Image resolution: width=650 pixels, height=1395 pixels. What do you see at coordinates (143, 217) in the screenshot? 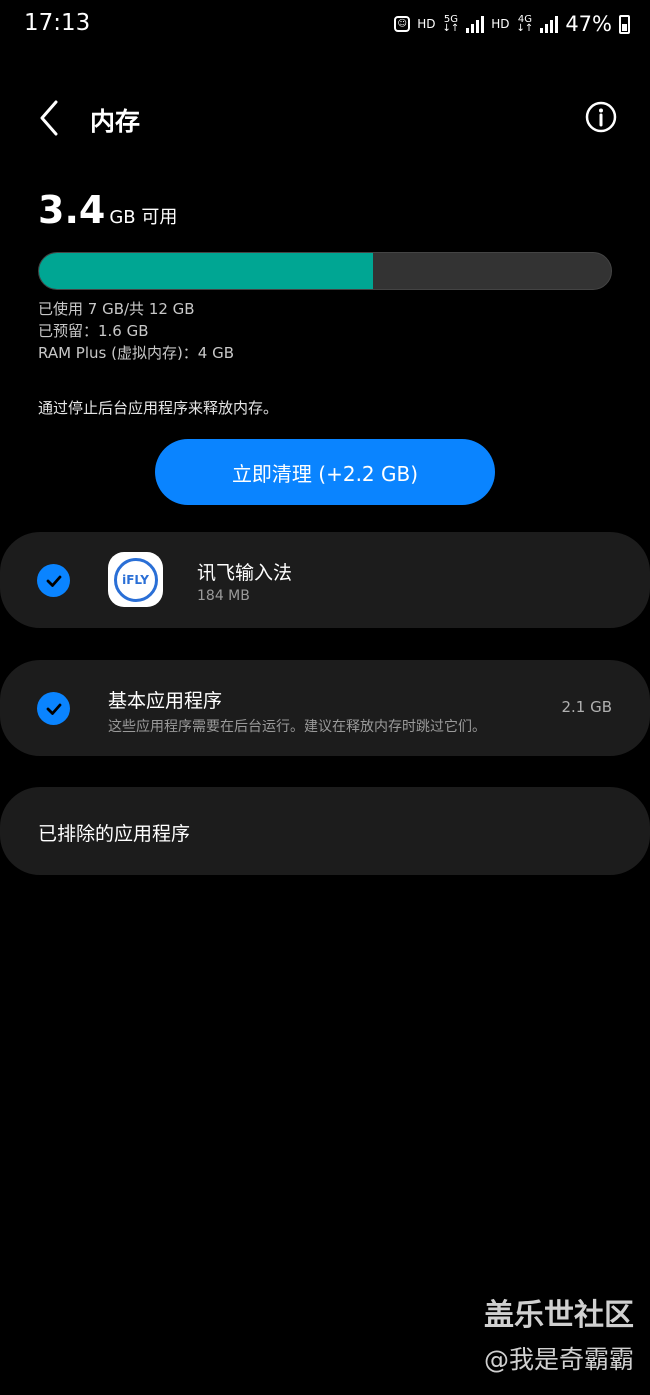
I see `available-unit: GB 可用` at bounding box center [143, 217].